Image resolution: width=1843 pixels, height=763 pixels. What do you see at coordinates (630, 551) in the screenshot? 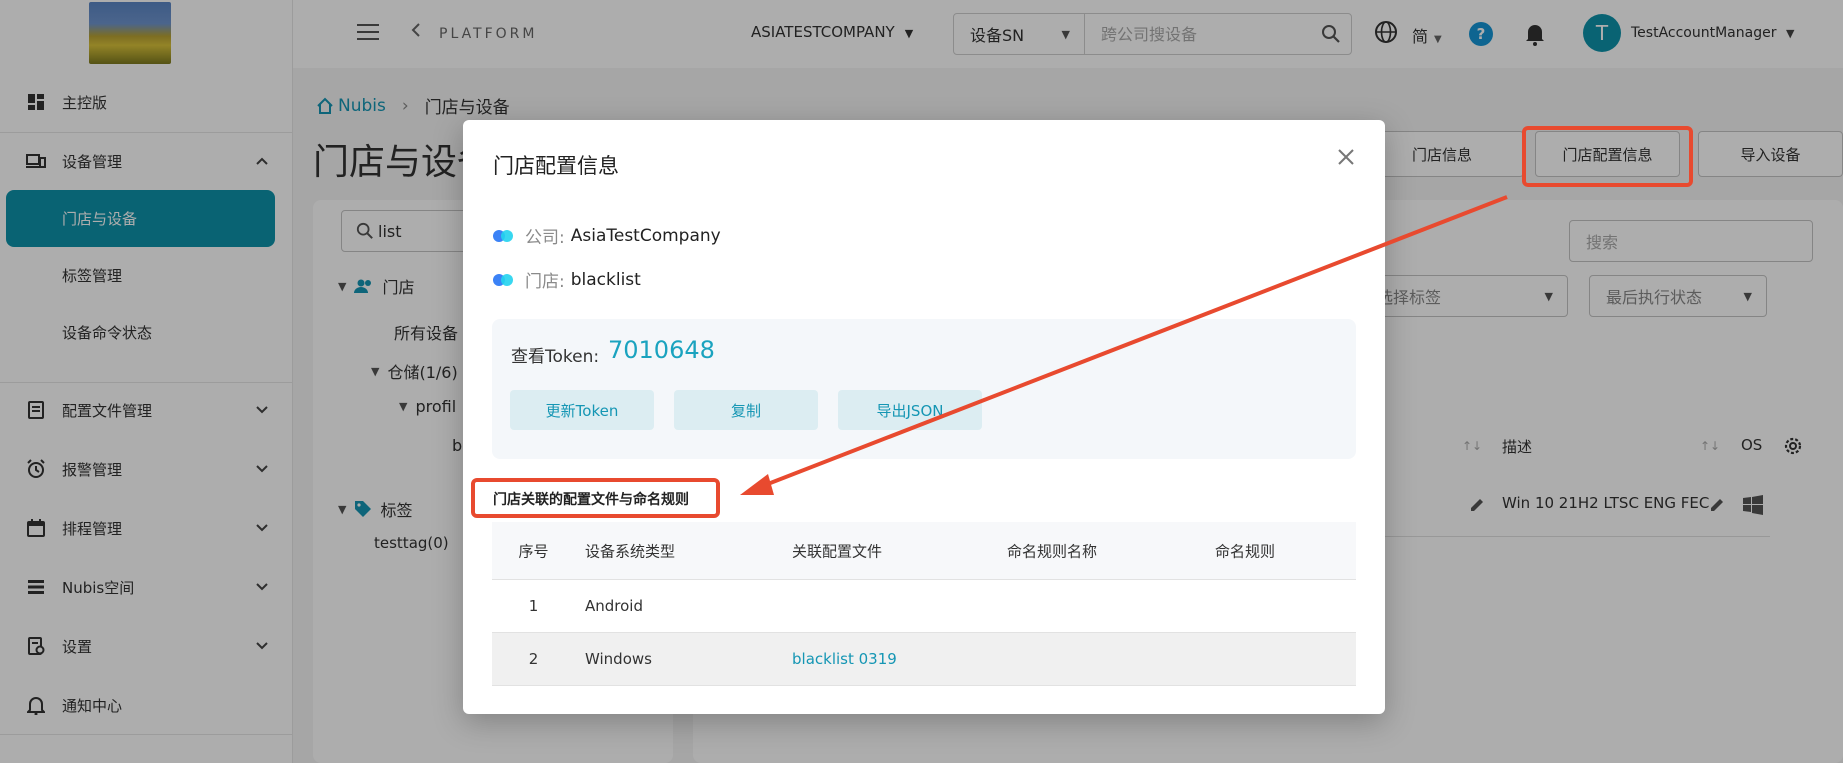
I see `column-header: 设备系统类型` at bounding box center [630, 551].